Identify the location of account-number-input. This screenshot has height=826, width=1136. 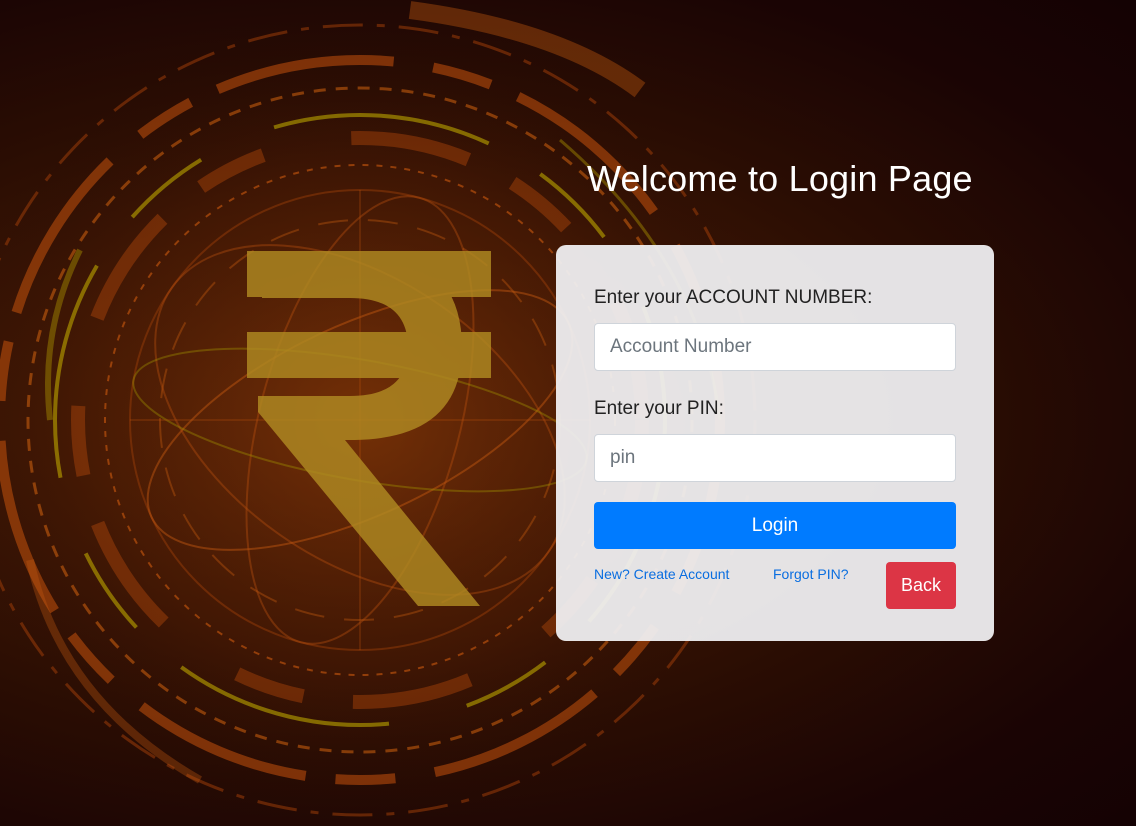
(775, 347).